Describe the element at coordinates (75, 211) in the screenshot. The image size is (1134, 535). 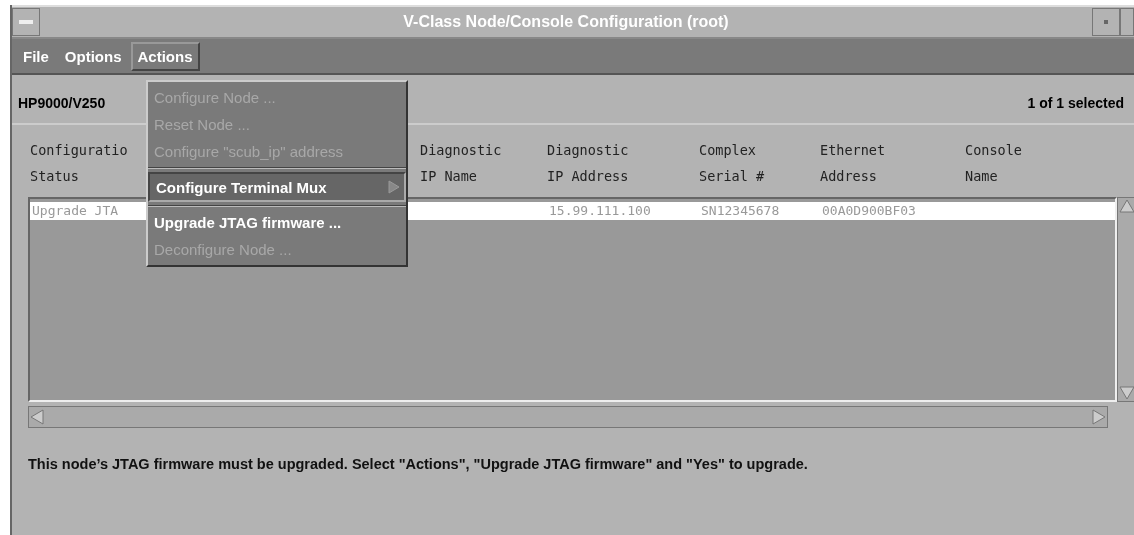
I see `table-cell-text: Upgrade JTA` at that location.